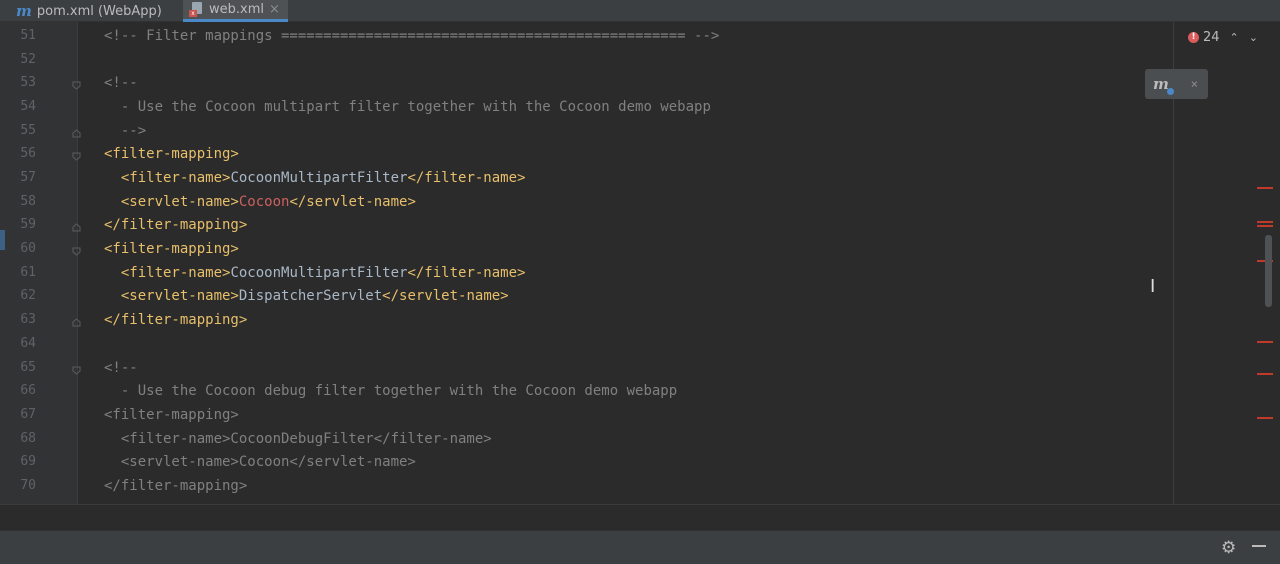 This screenshot has height=564, width=1280. I want to click on editor-tab-bar: m pom.xml (WebApp) x web.xml ×, so click(640, 11).